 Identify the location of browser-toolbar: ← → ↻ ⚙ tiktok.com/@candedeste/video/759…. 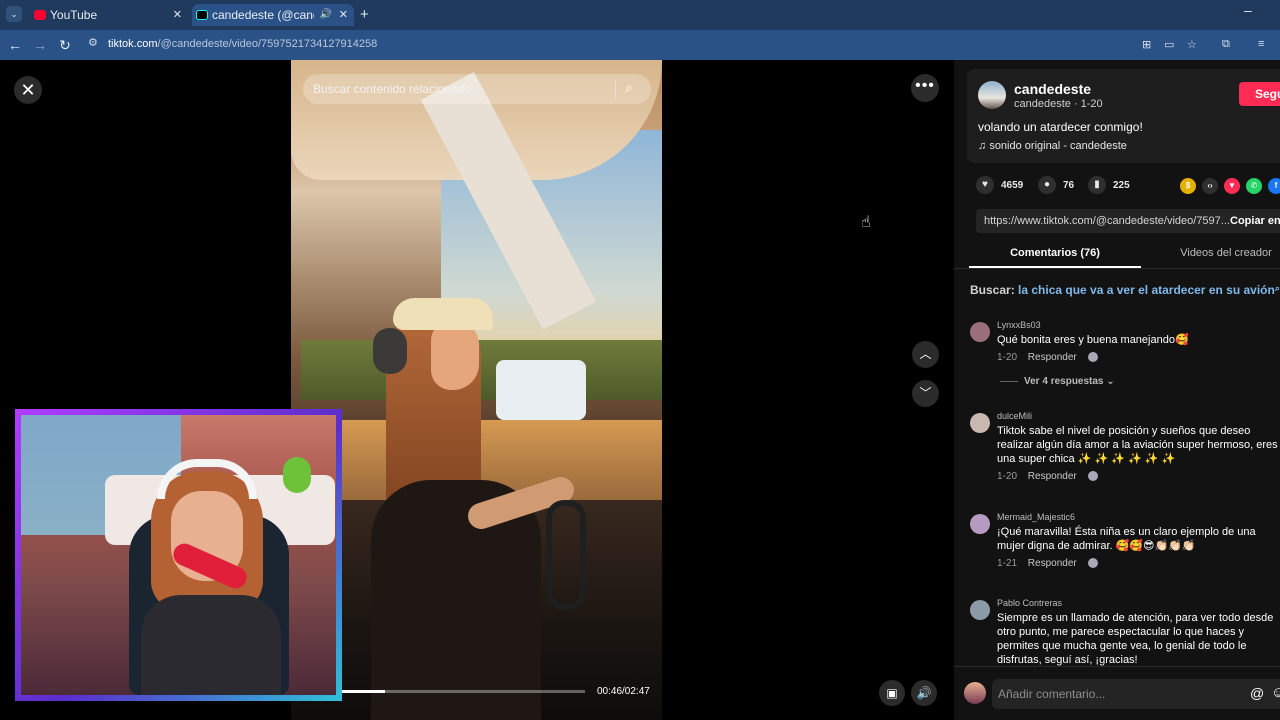
(640, 45).